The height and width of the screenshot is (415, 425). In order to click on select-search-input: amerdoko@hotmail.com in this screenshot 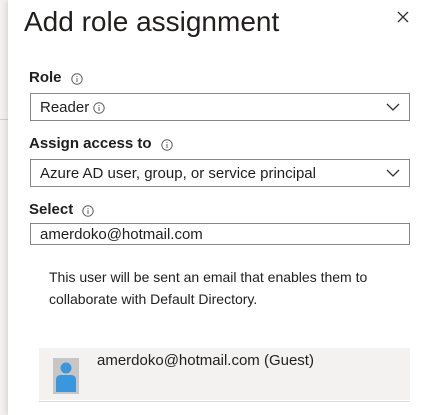, I will do `click(220, 234)`.